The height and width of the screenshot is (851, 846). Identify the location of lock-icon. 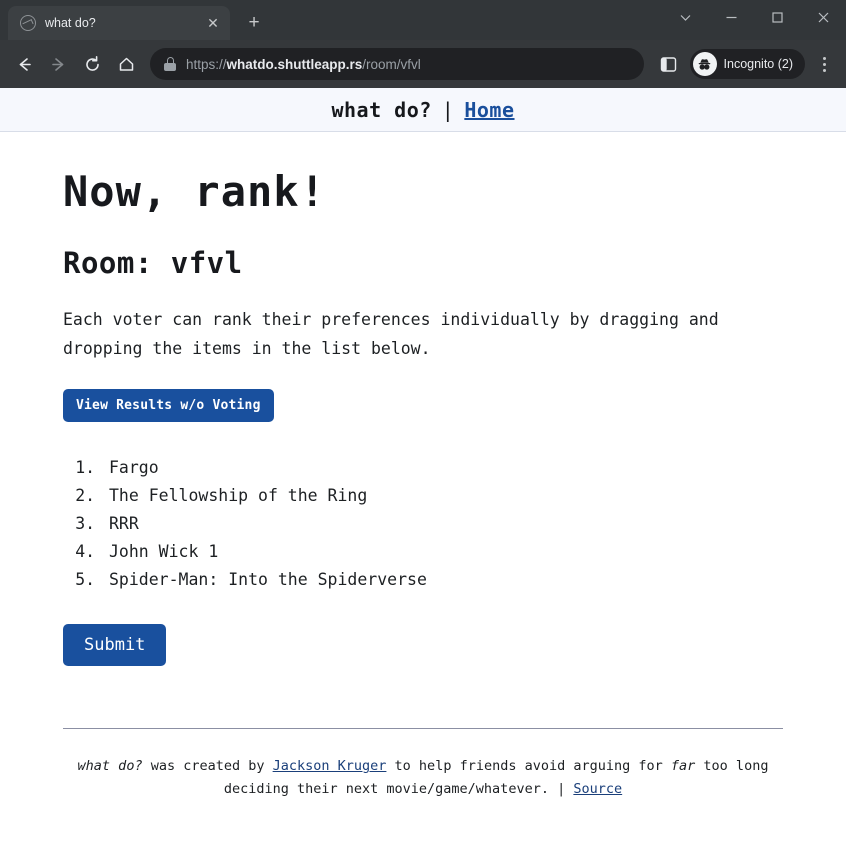
(170, 64).